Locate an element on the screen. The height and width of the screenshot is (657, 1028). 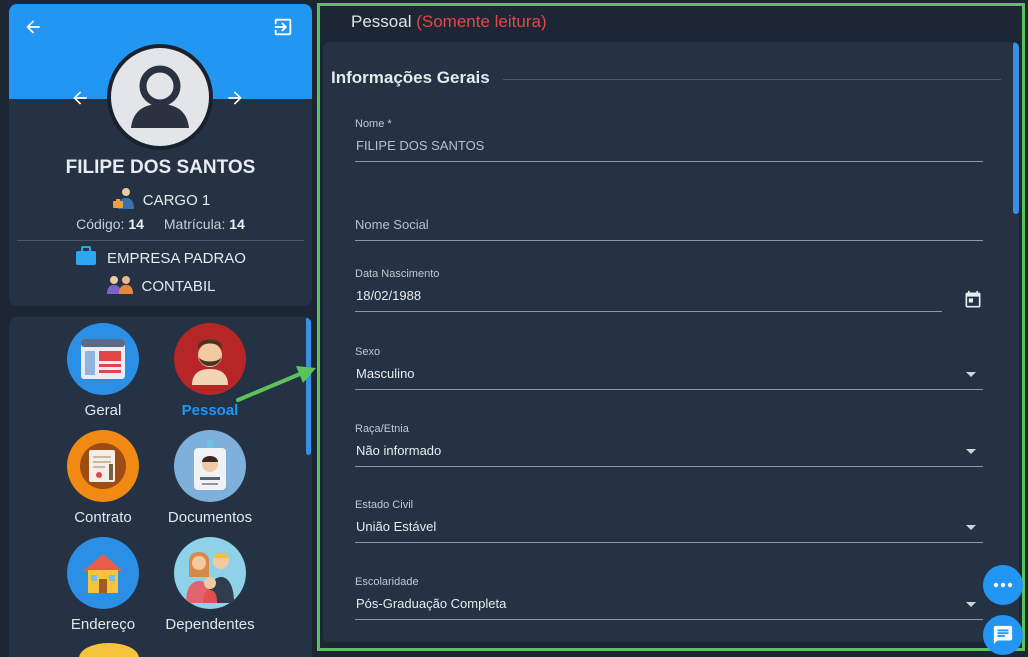
menu-item-dependentes: Dependentes is located at coordinates (210, 585).